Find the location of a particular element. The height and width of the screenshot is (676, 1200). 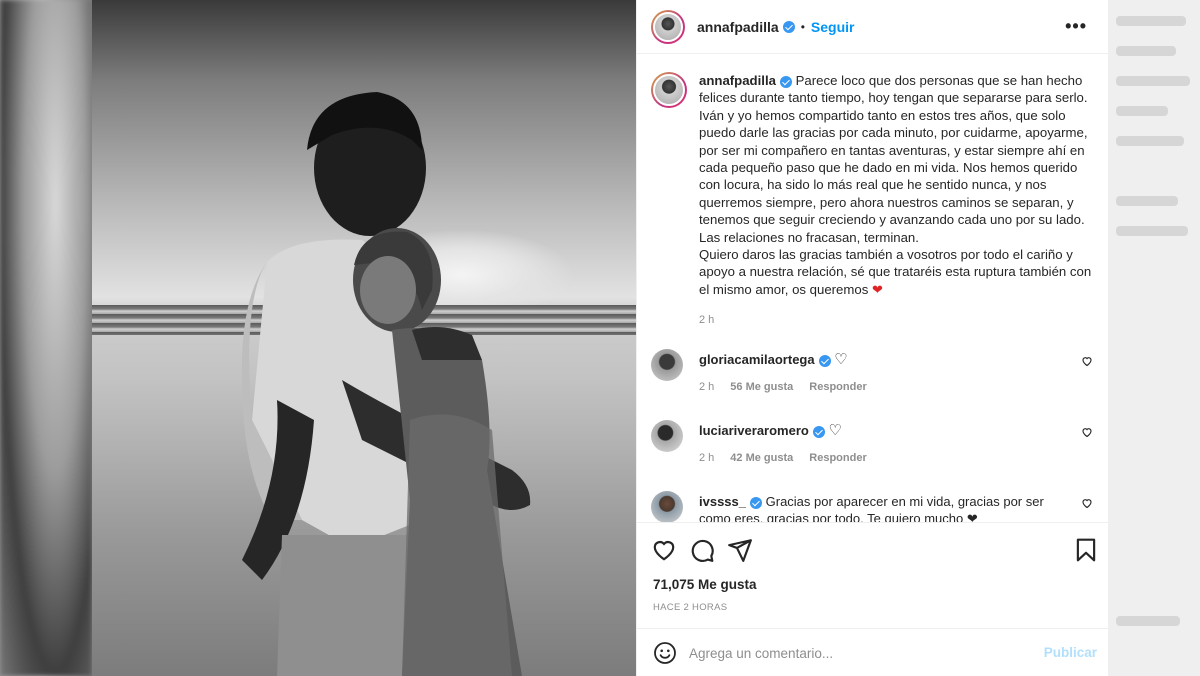

comment-meta: 2 h 42 Me gusta Responder is located at coordinates (783, 458).